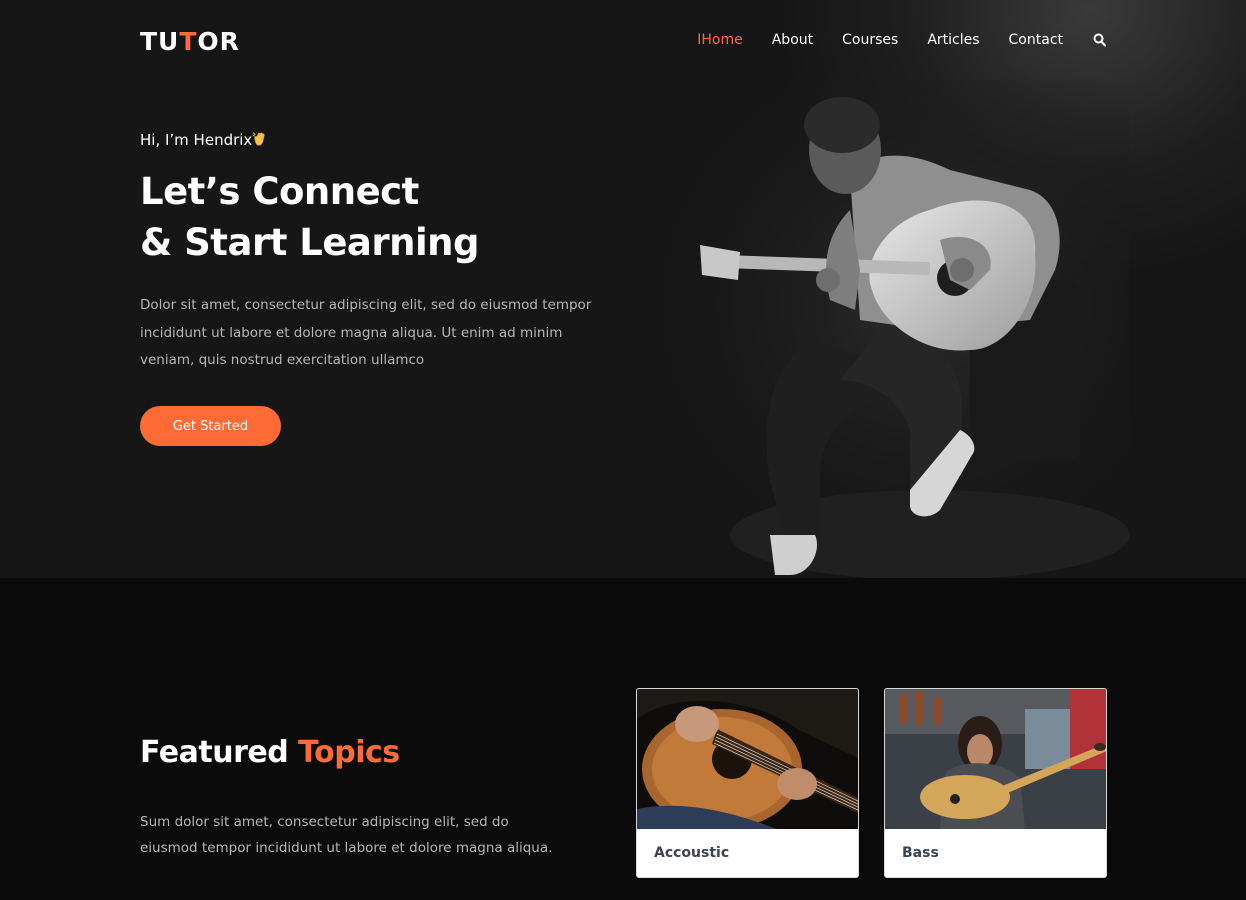 The width and height of the screenshot is (1246, 900). I want to click on hero-headline: Let’s Connect & Start Learning, so click(310, 217).